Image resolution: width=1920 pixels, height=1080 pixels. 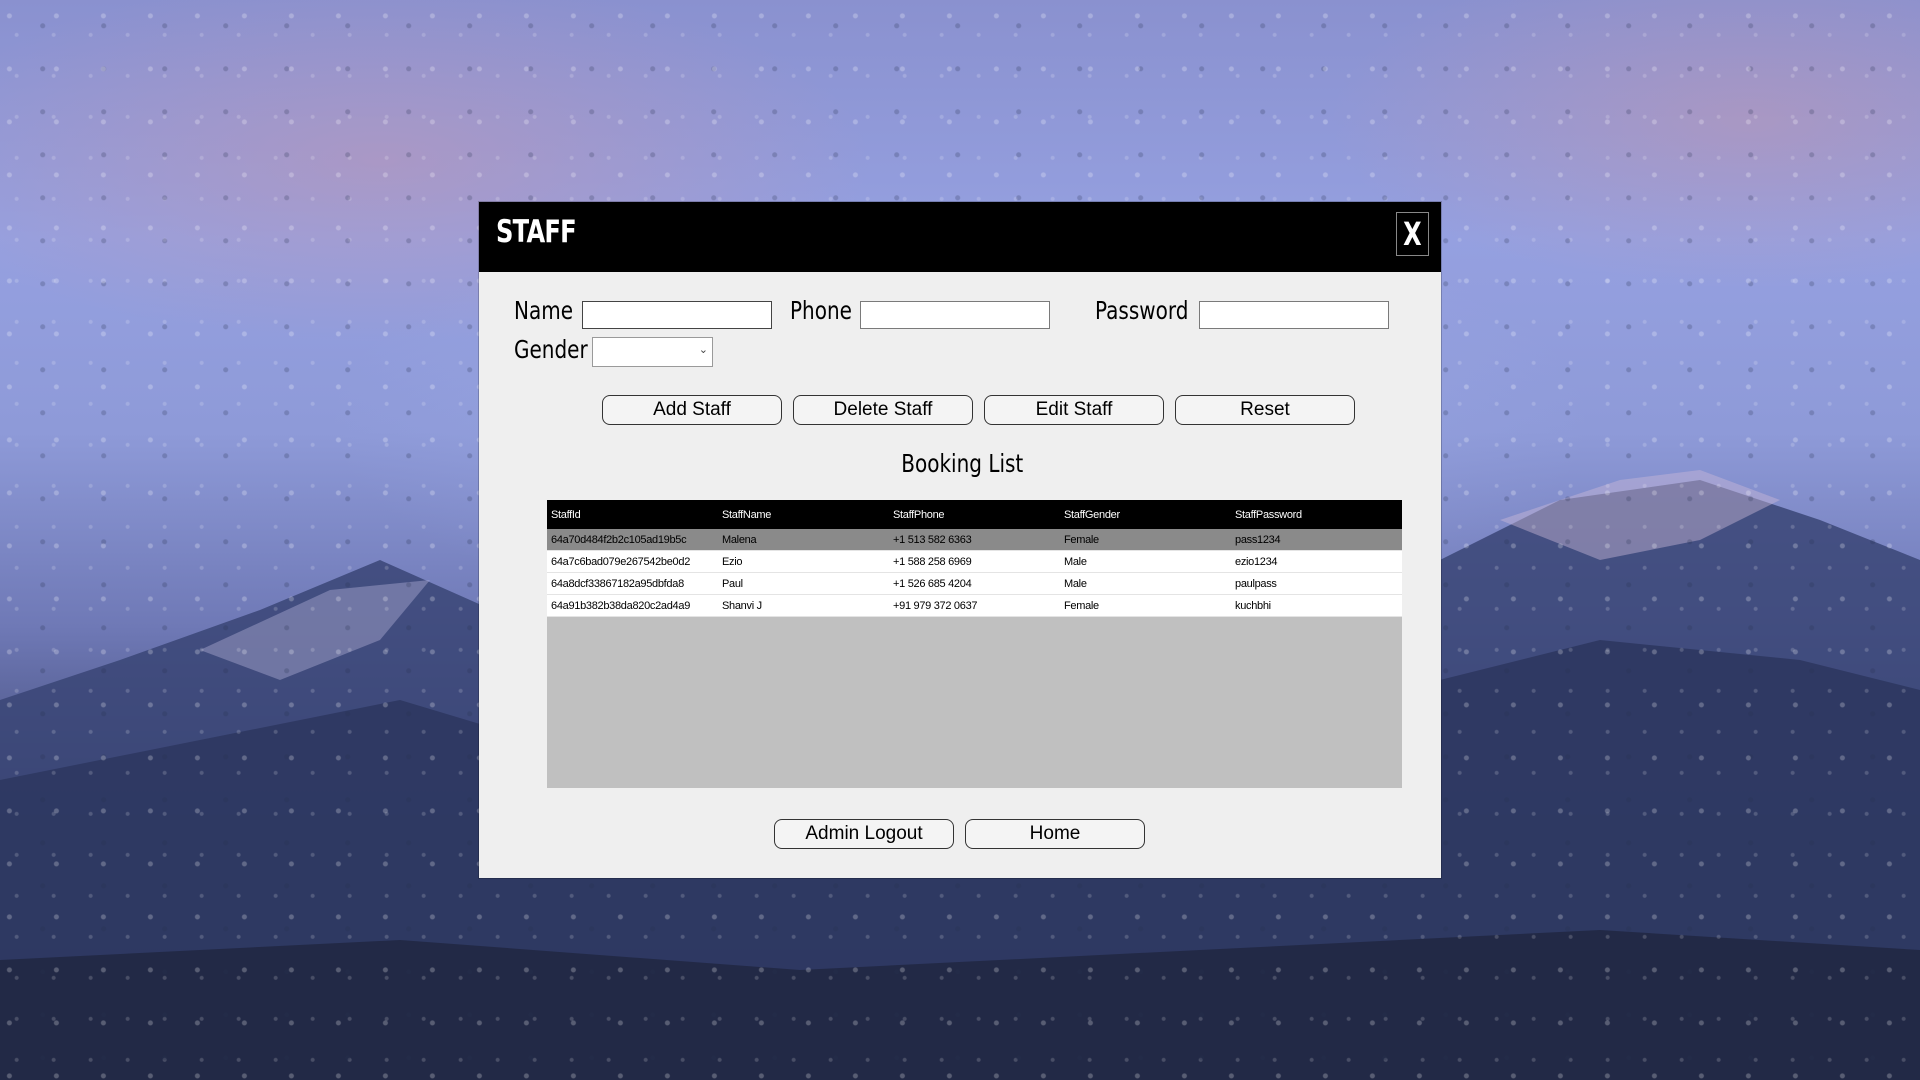 What do you see at coordinates (1253, 605) in the screenshot?
I see `cell-staff-password: kuchbhi` at bounding box center [1253, 605].